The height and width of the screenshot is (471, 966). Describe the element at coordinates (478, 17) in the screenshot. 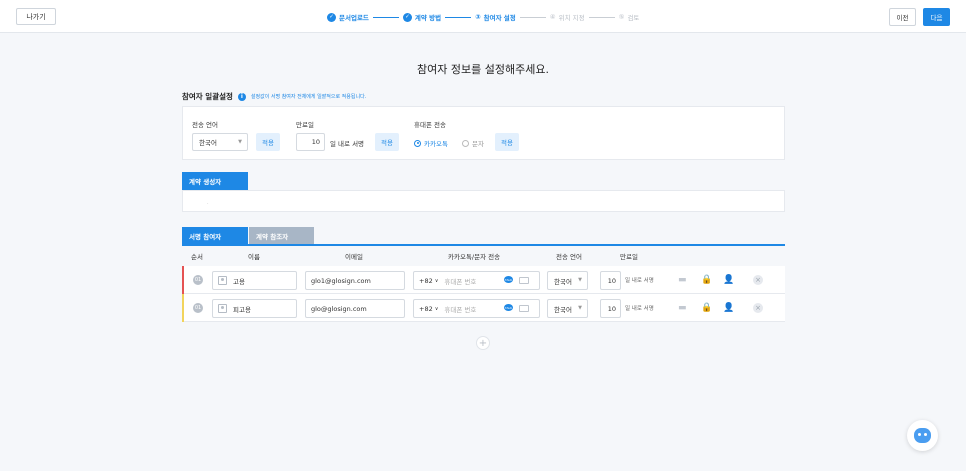

I see `step-number: ③` at that location.